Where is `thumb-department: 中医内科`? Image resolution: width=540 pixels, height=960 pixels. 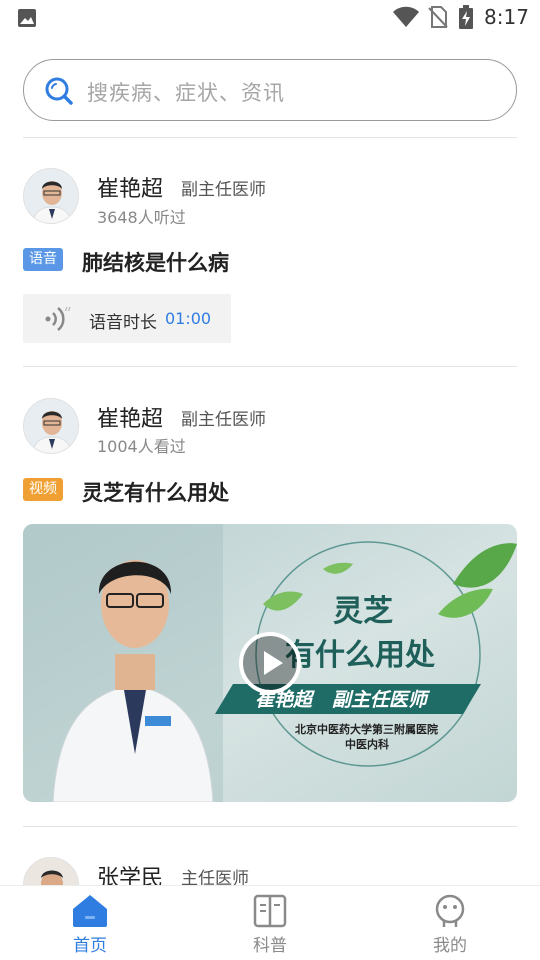 thumb-department: 中医内科 is located at coordinates (367, 744).